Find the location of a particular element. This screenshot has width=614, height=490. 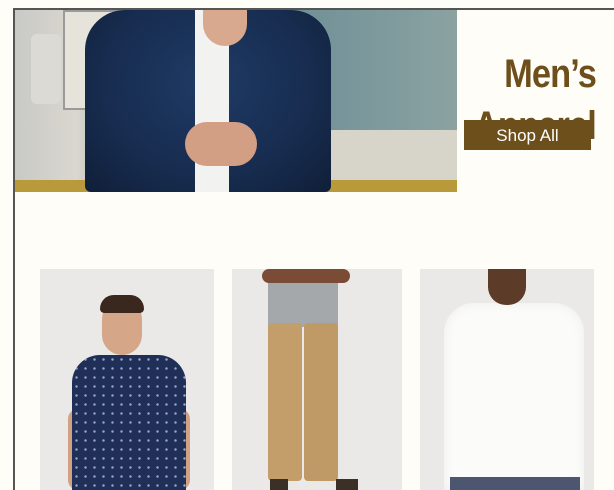

product-tile-shirt is located at coordinates (127, 379).